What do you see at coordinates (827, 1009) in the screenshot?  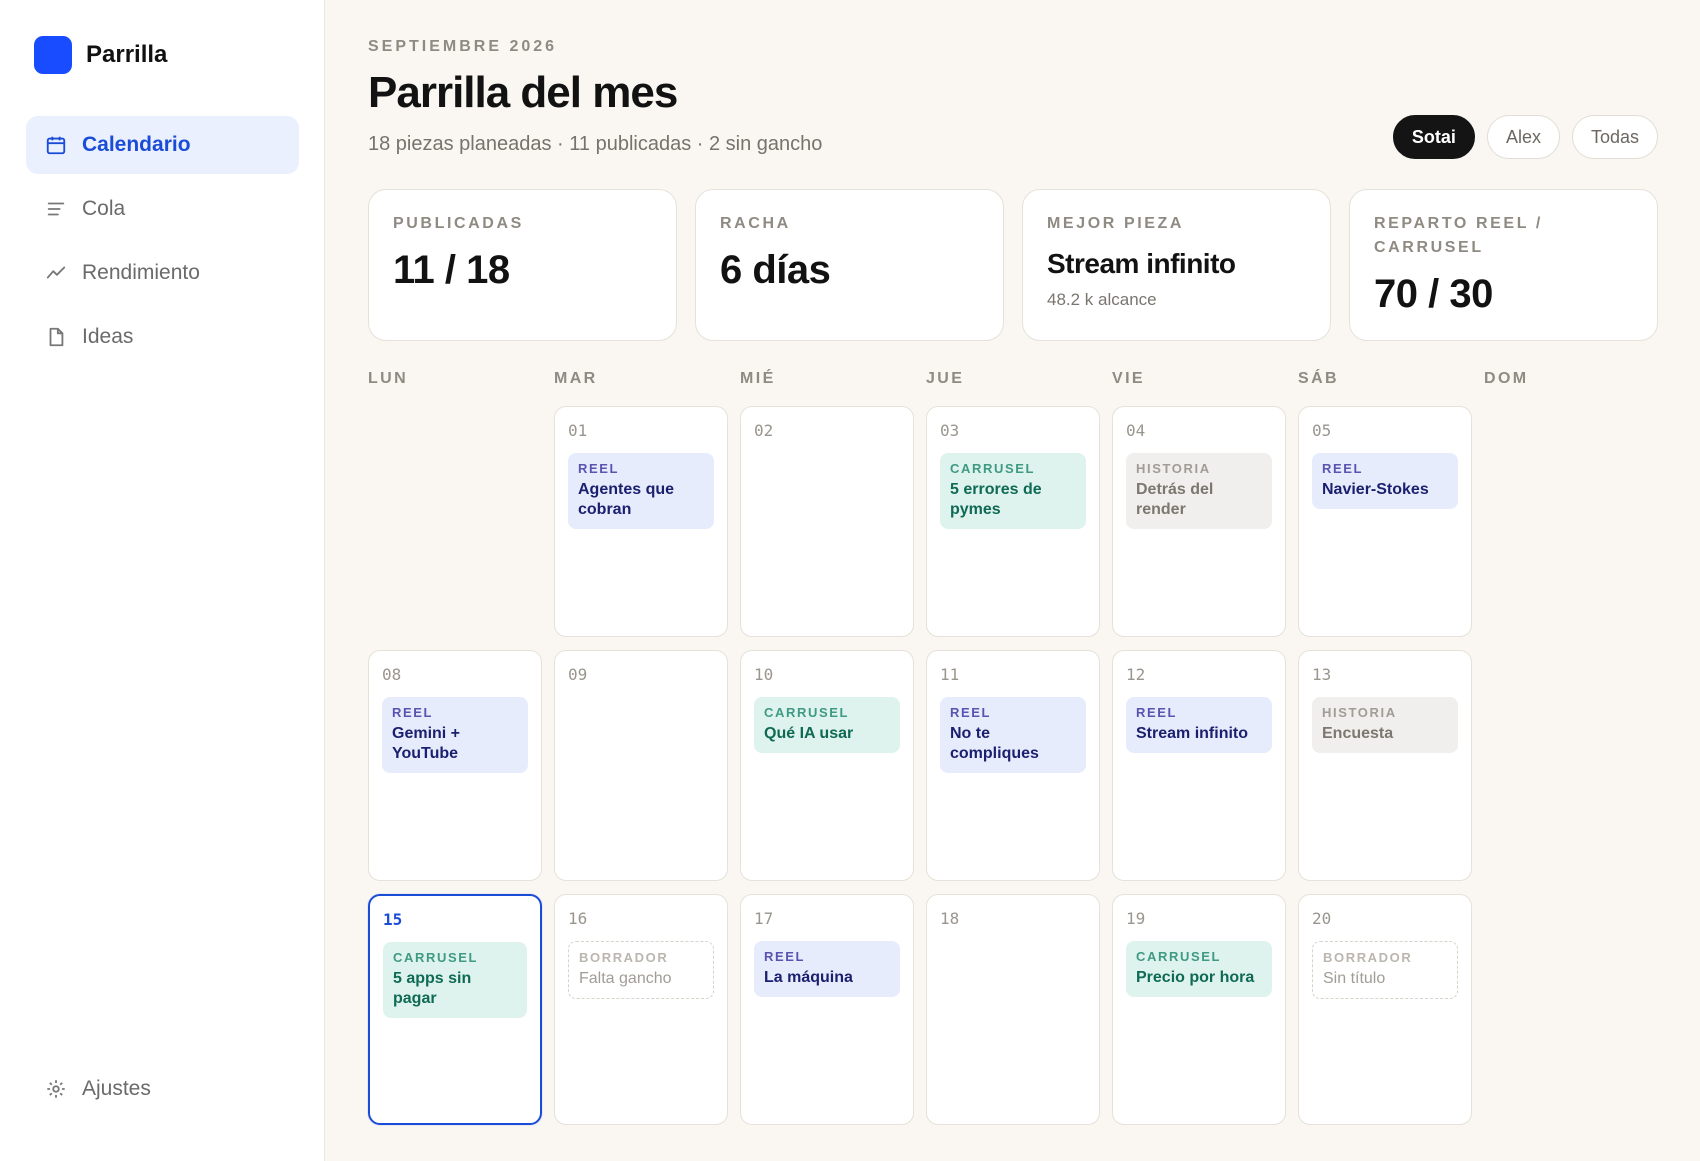 I see `calendar-day-17: 17 REEL La máquina` at bounding box center [827, 1009].